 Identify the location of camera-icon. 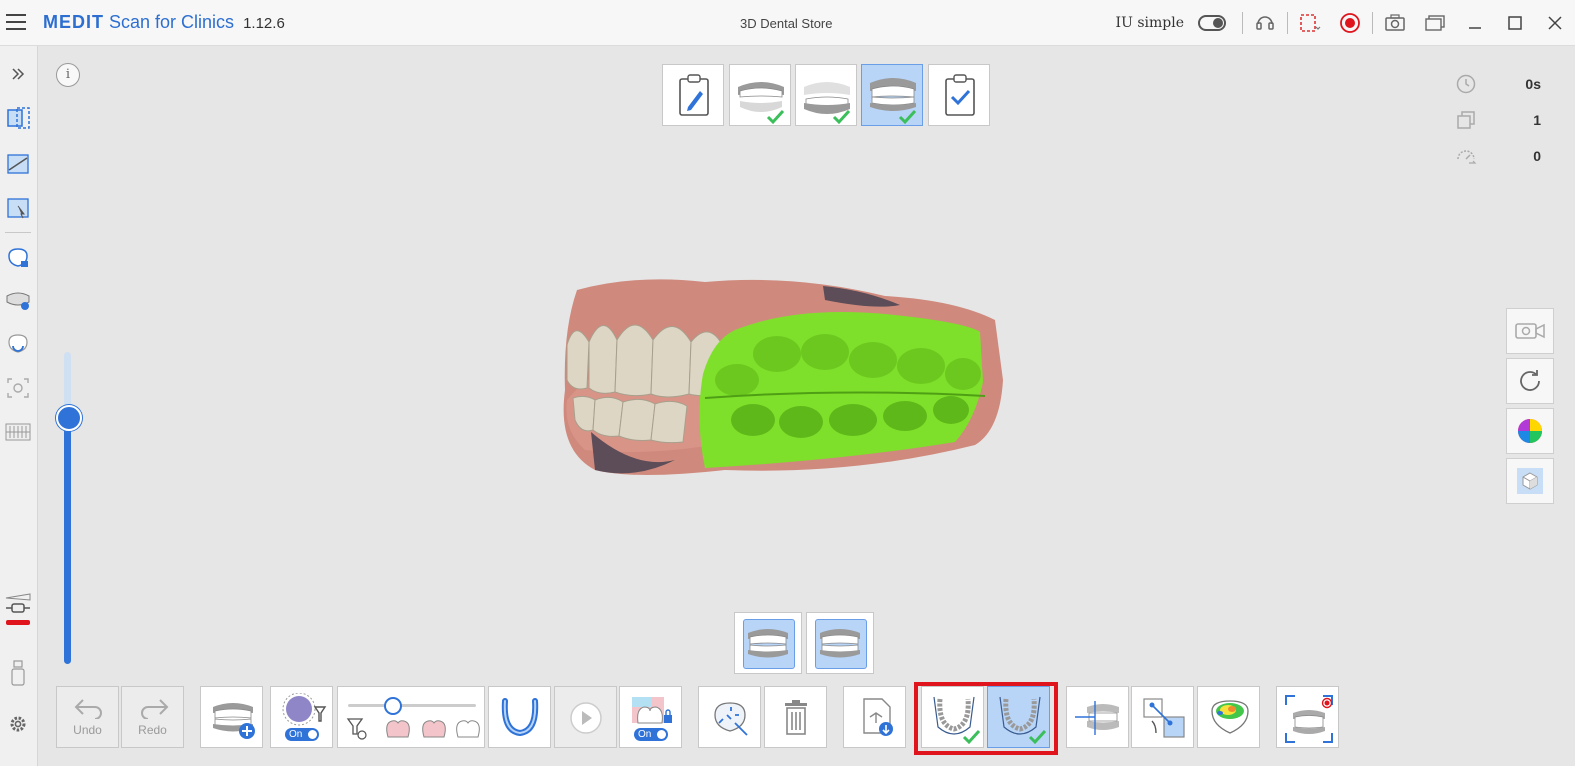
(1395, 23).